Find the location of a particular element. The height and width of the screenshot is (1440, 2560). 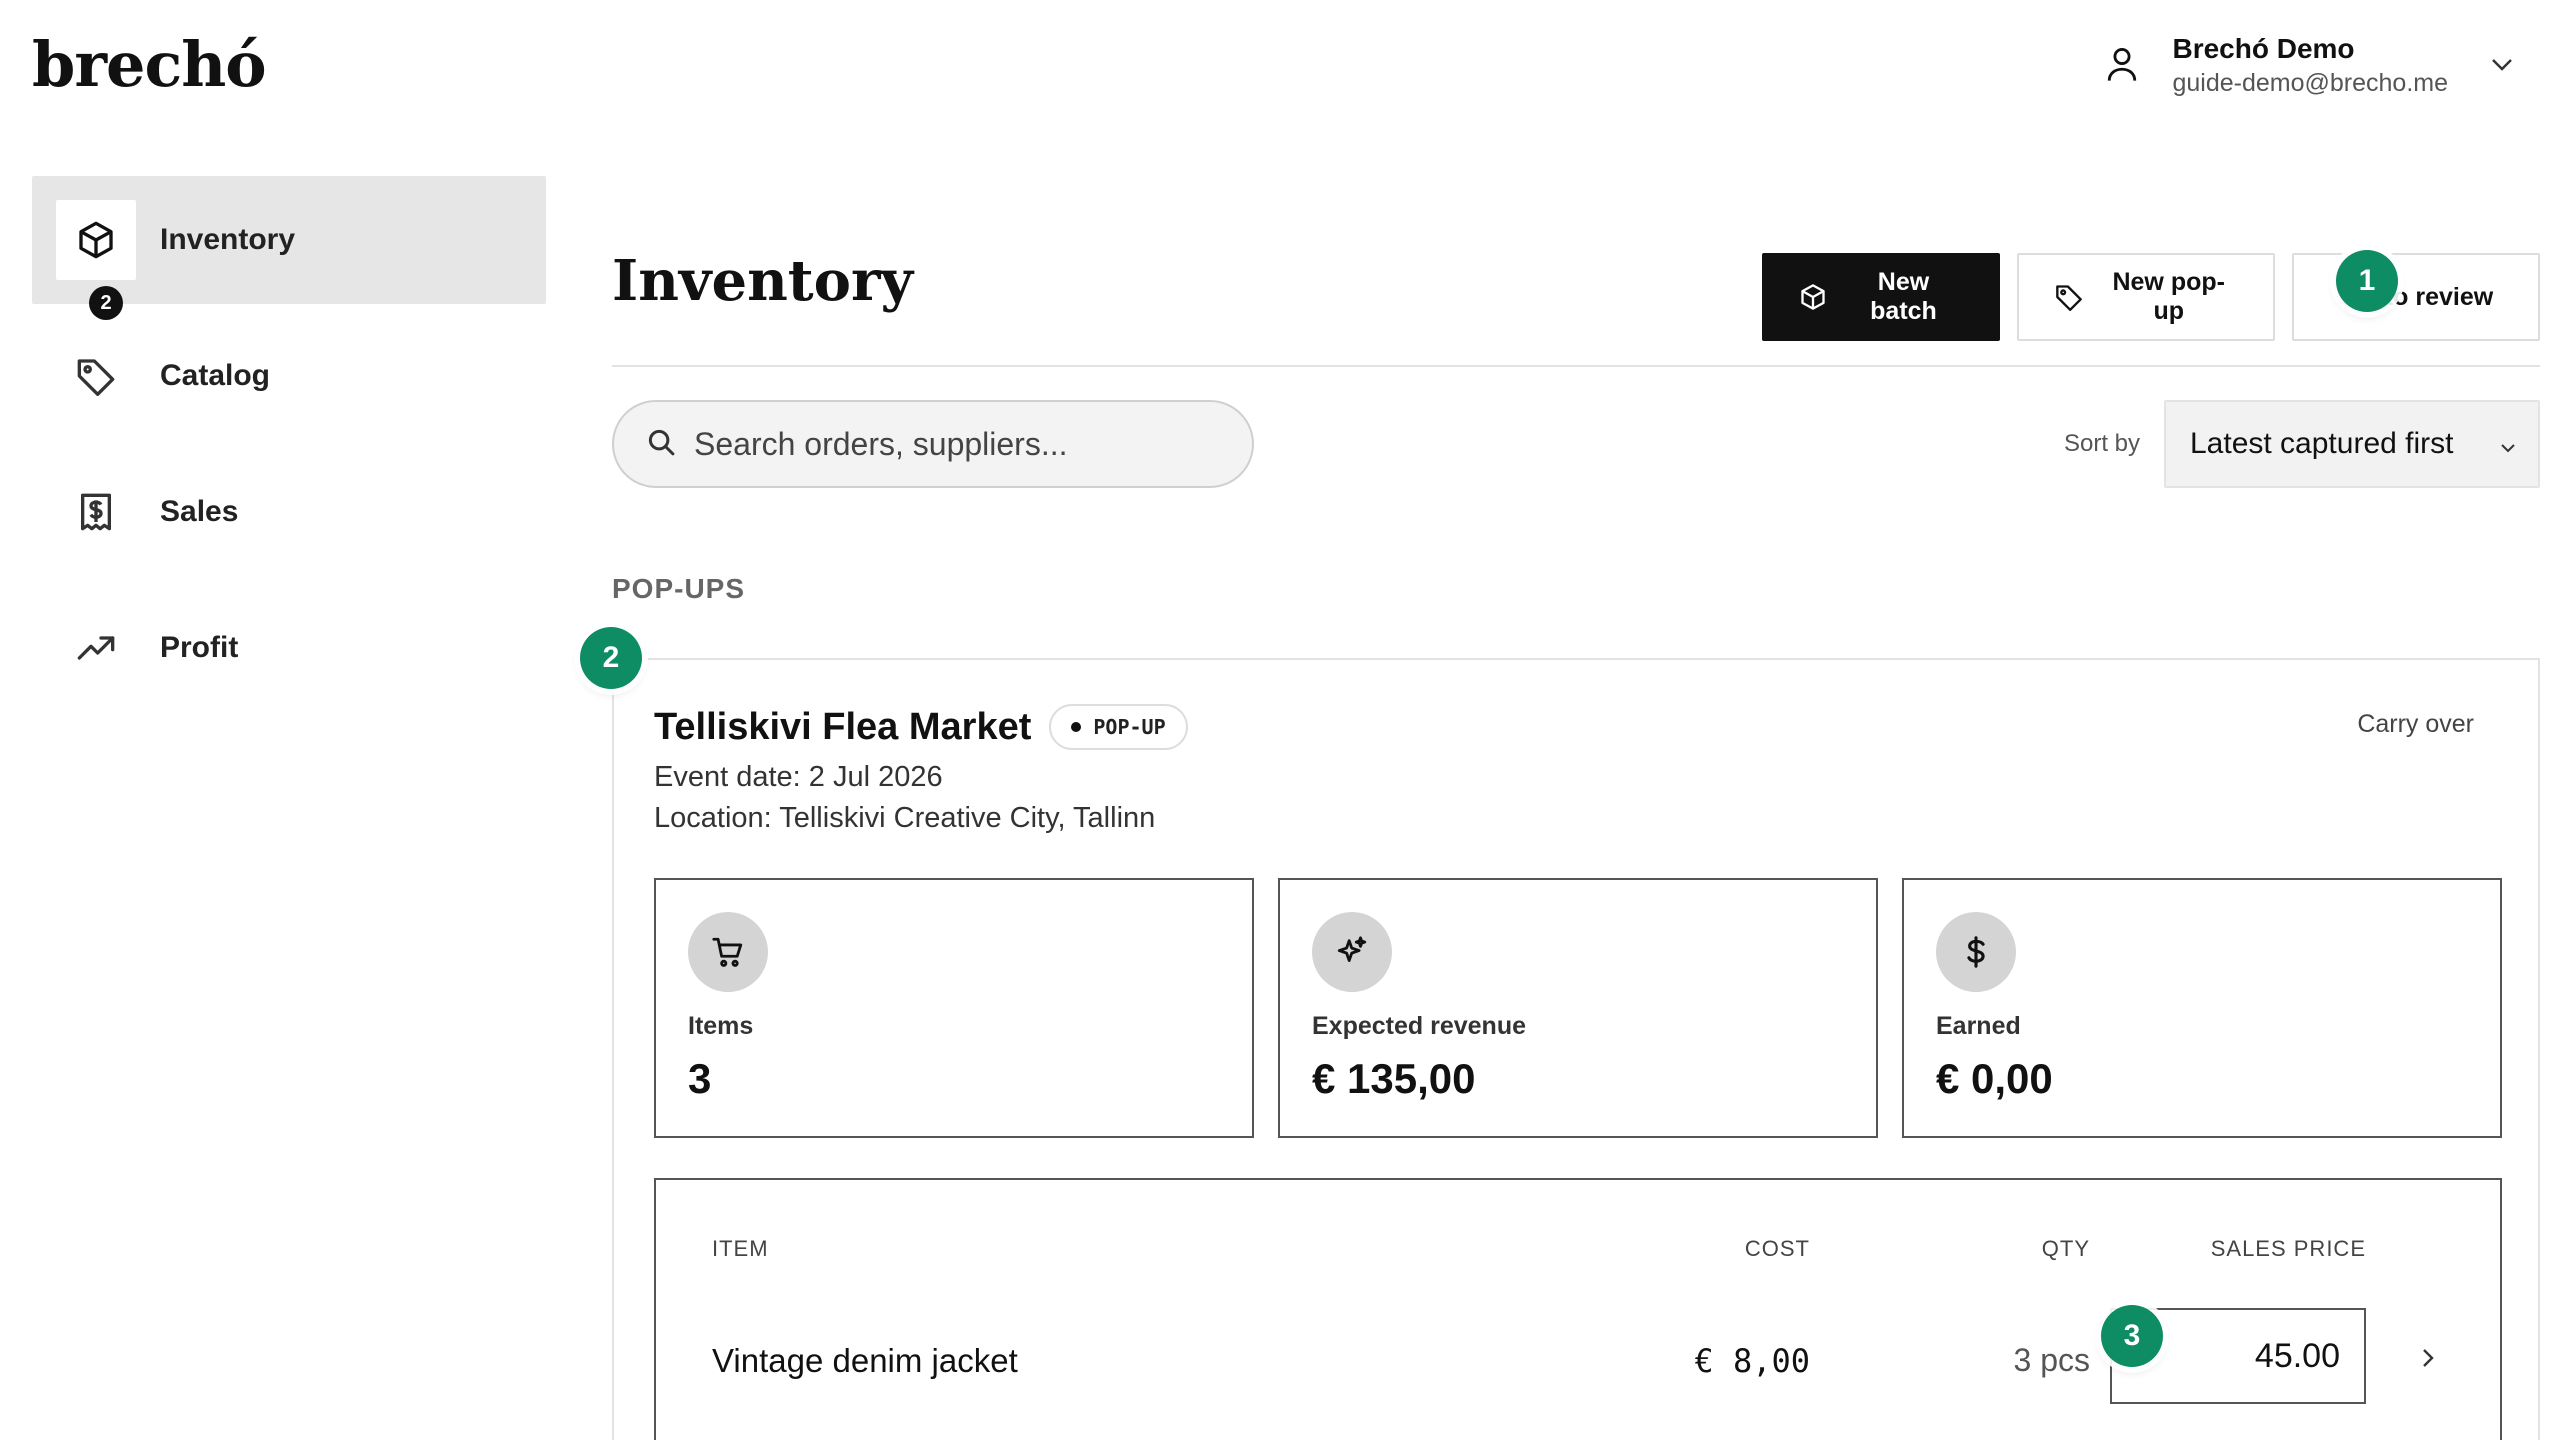

column-header-sales-price: SALES PRICE is located at coordinates (2288, 1248).